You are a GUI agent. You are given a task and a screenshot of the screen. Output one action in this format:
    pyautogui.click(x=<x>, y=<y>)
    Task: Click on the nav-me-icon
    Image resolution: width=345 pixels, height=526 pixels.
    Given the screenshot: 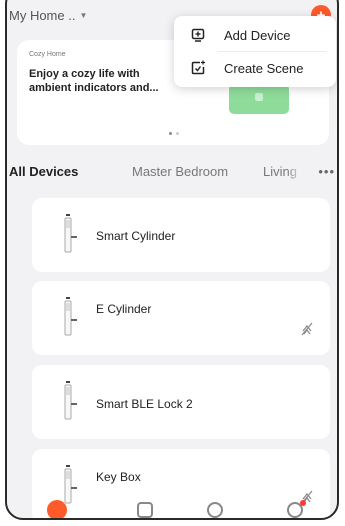 What is the action you would take?
    pyautogui.click(x=296, y=509)
    